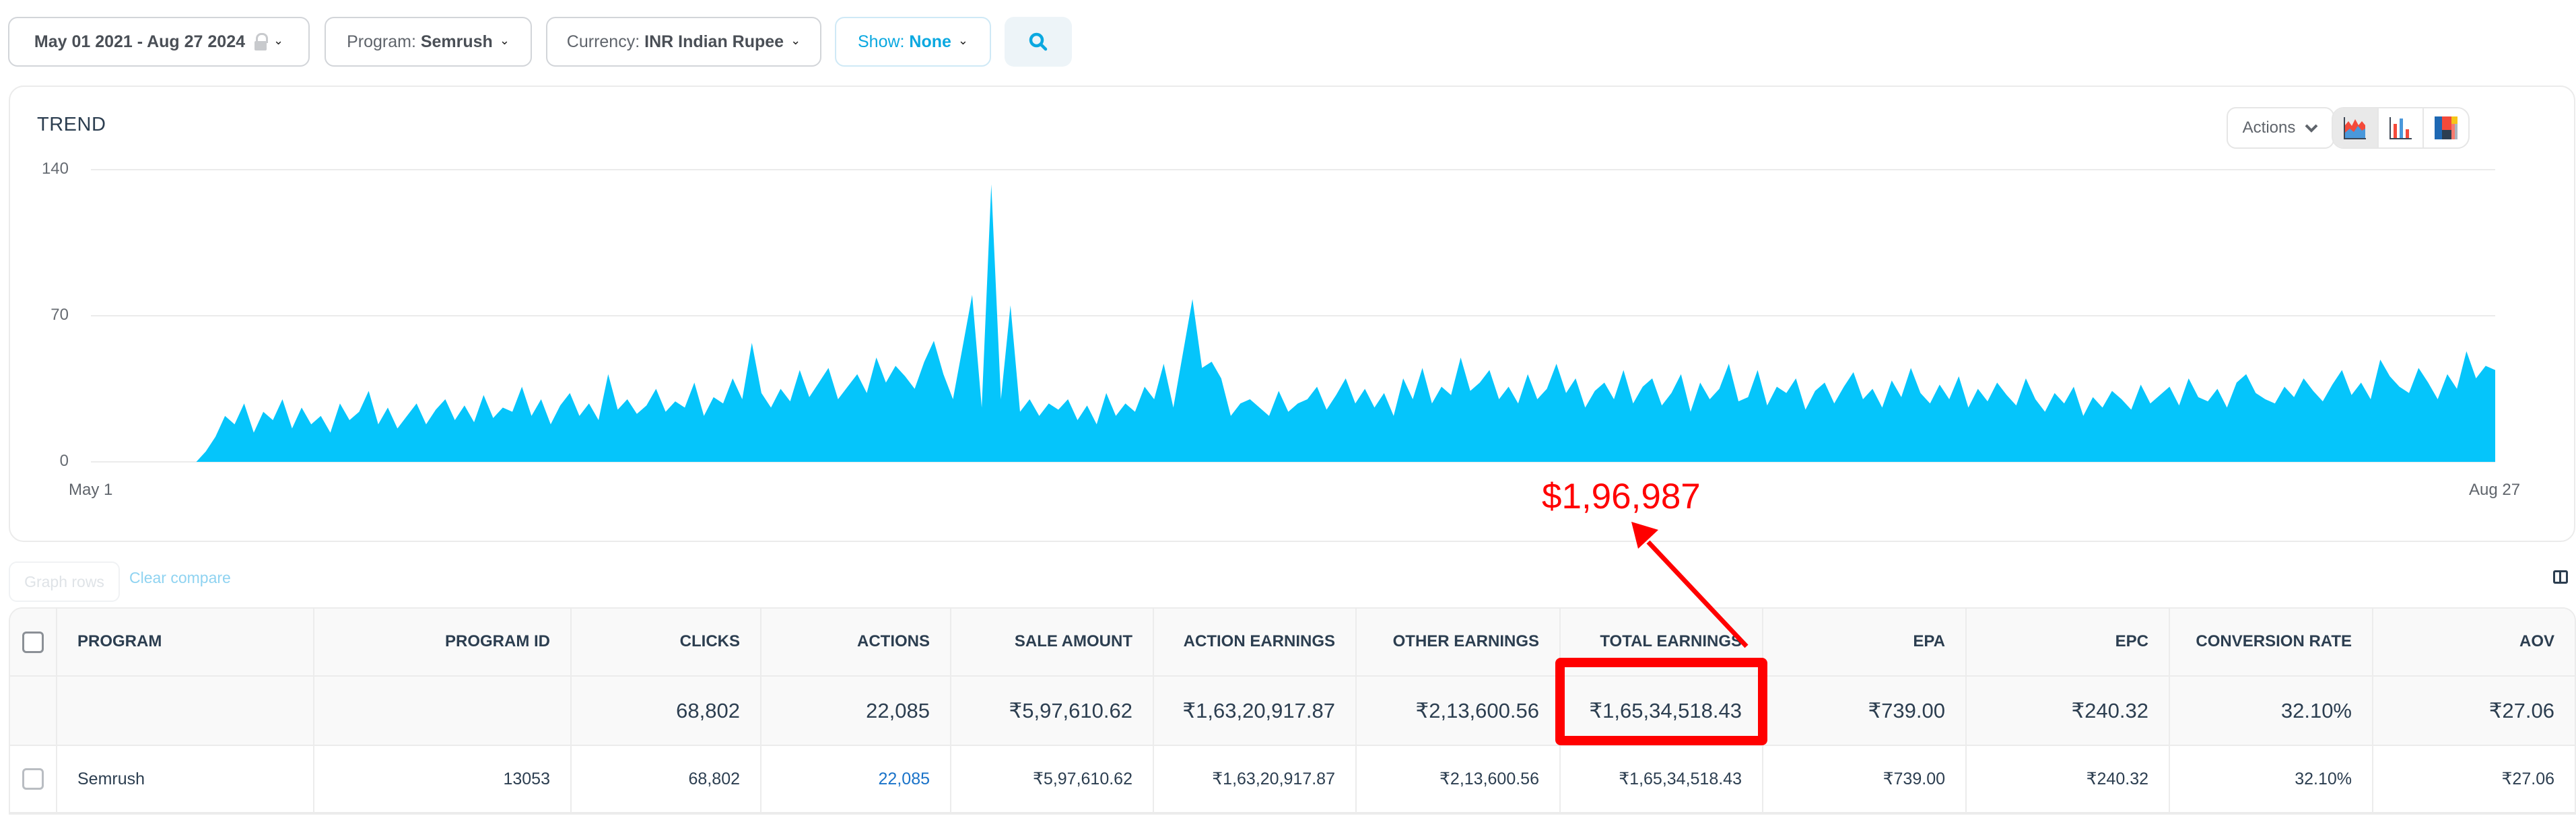  What do you see at coordinates (1662, 711) in the screenshot?
I see `total-total-earnings: ₹1,65,34,518.43` at bounding box center [1662, 711].